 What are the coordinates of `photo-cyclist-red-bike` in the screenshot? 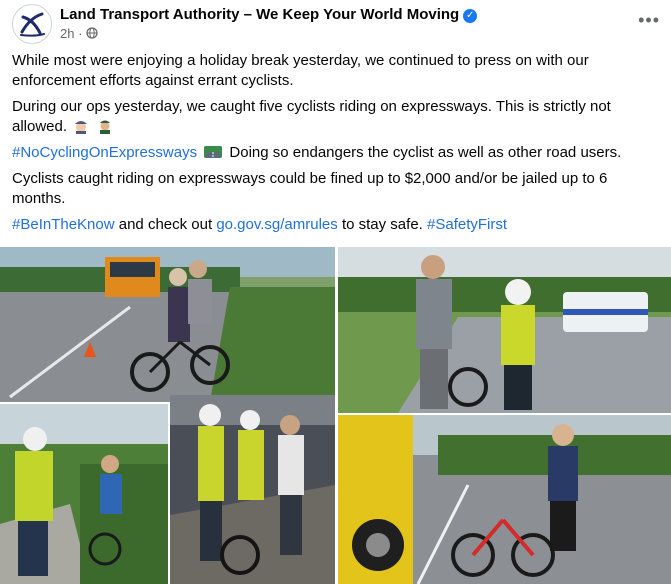 It's located at (504, 499).